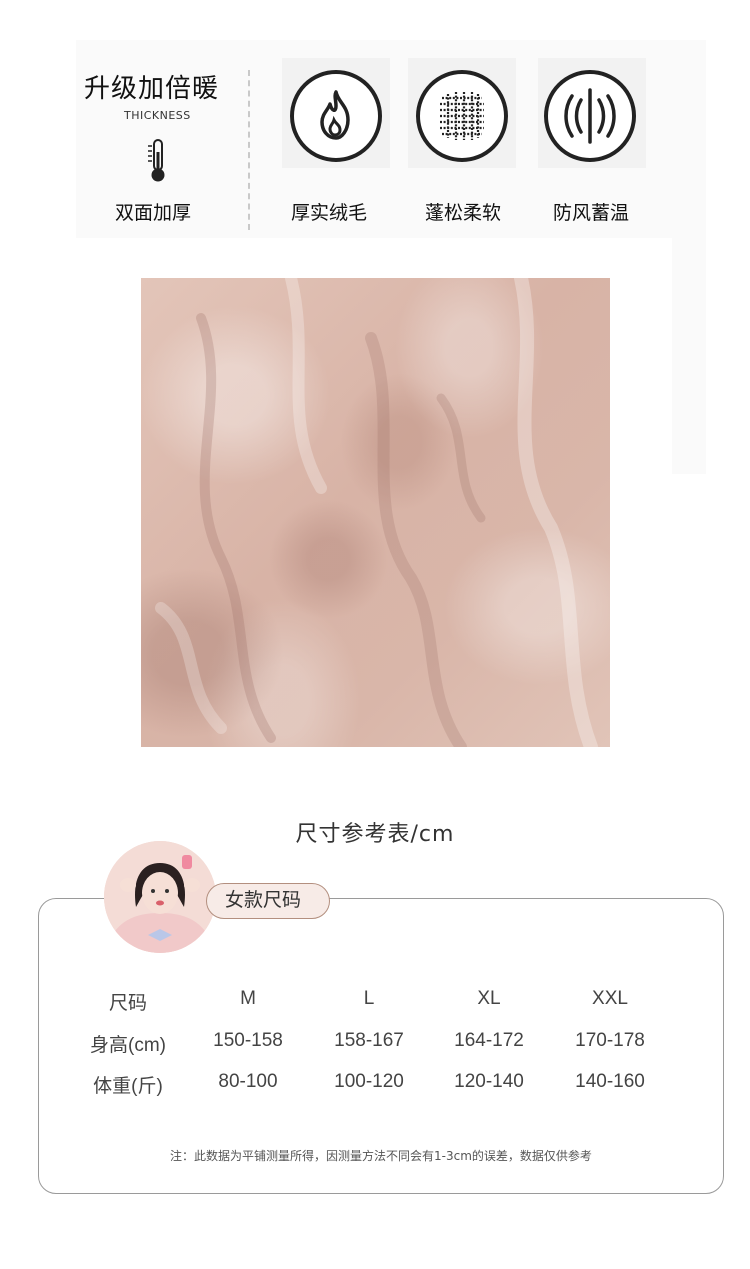 The image size is (750, 1269). I want to click on table-row-label: 体重(斤), so click(128, 1086).